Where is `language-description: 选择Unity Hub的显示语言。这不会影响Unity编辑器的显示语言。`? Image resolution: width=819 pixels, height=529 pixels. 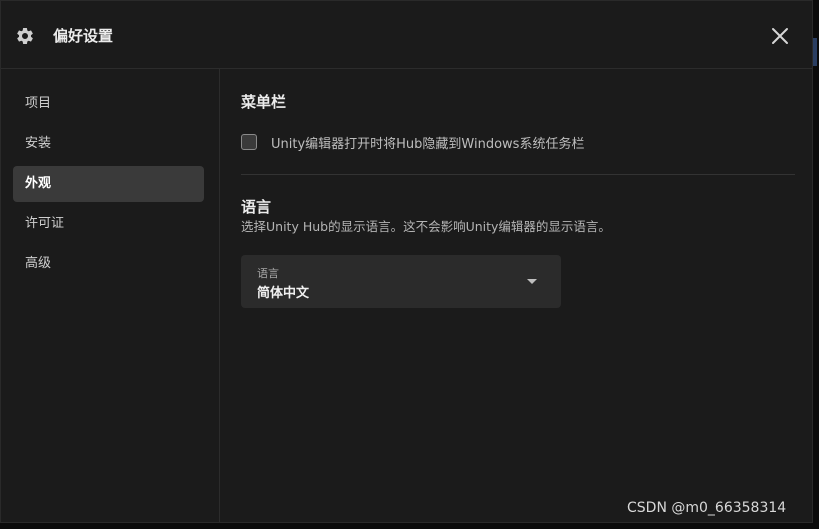
language-description: 选择Unity Hub的显示语言。这不会影响Unity编辑器的显示语言。 is located at coordinates (426, 226).